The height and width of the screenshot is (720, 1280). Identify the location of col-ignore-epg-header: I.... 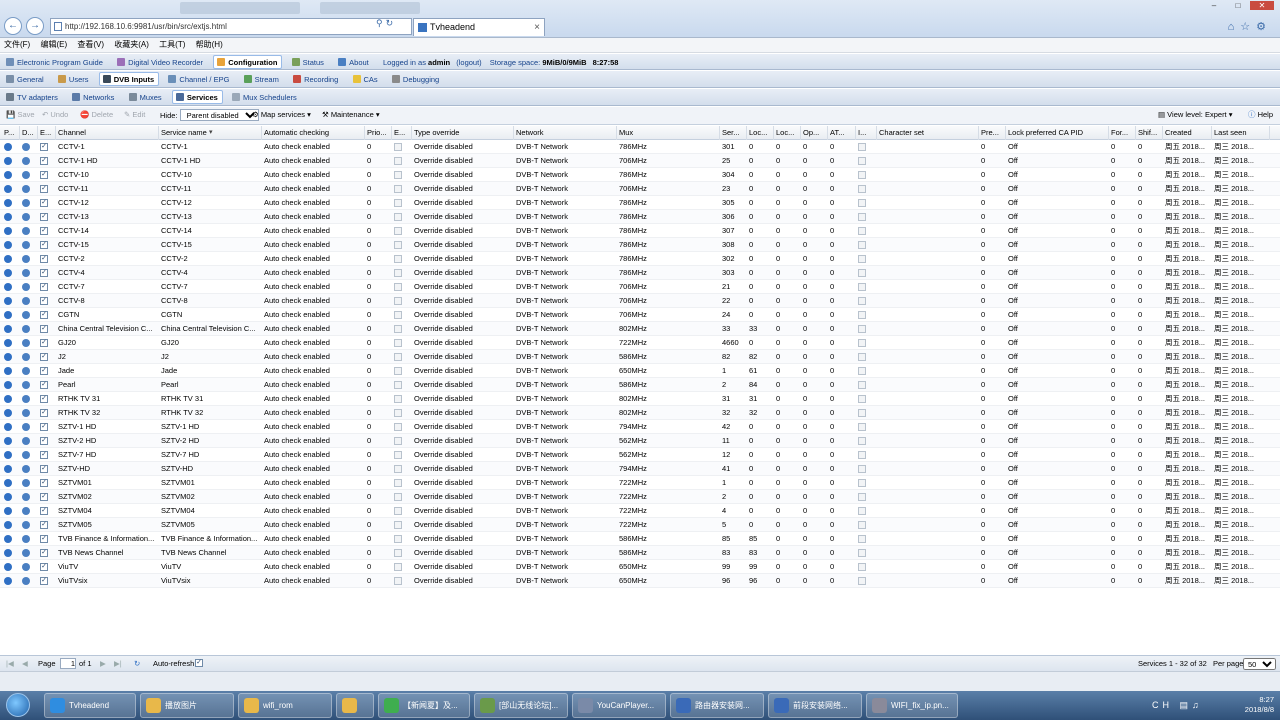
(866, 133).